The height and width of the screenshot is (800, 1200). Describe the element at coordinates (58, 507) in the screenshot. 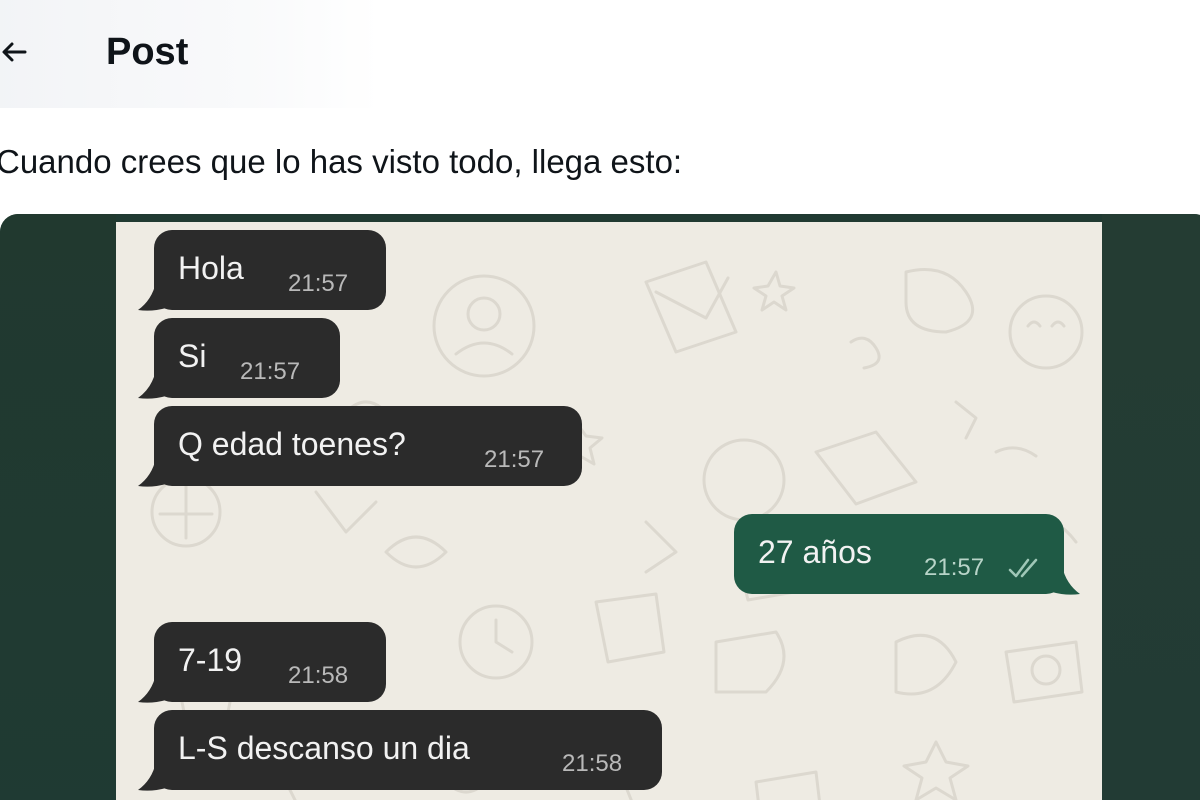

I see `media-letterbox-left` at that location.